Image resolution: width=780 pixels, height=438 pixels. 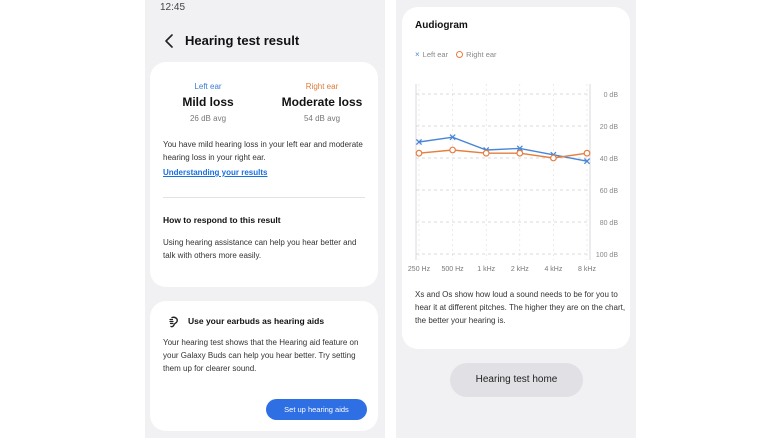 I want to click on x-tick-label: 500 Hz, so click(x=453, y=269).